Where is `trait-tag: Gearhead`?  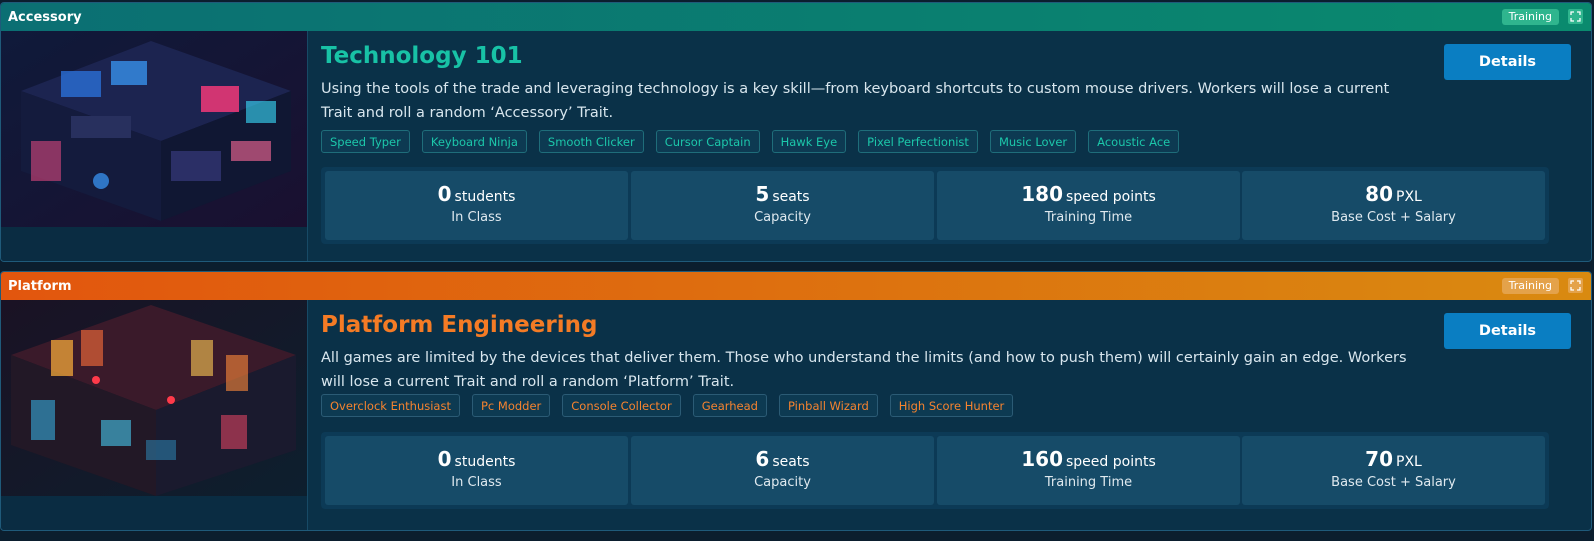
trait-tag: Gearhead is located at coordinates (729, 405).